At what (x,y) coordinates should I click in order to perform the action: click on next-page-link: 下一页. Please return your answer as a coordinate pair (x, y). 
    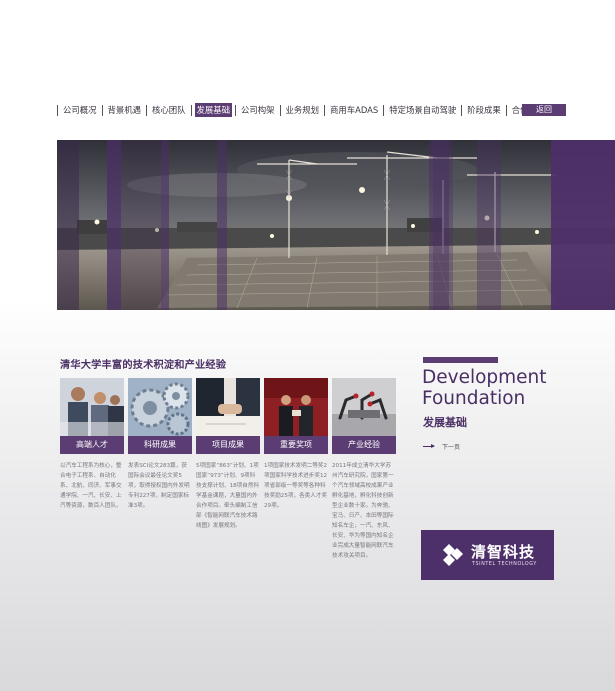
    Looking at the image, I should click on (441, 446).